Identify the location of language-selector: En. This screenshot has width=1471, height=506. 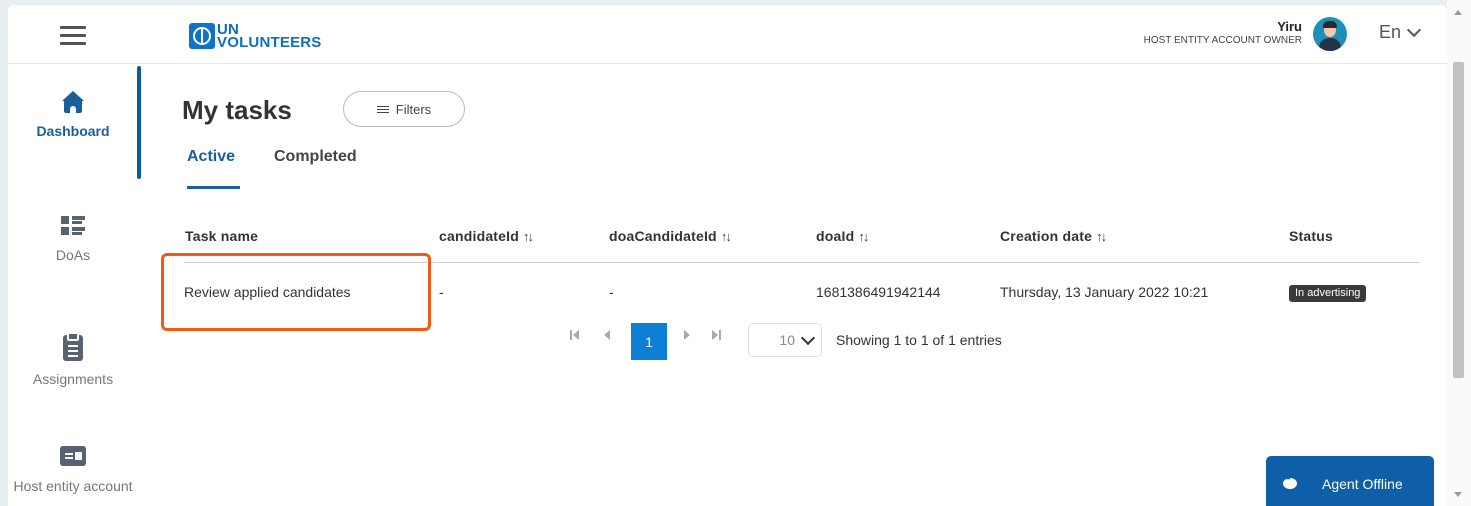
(1400, 32).